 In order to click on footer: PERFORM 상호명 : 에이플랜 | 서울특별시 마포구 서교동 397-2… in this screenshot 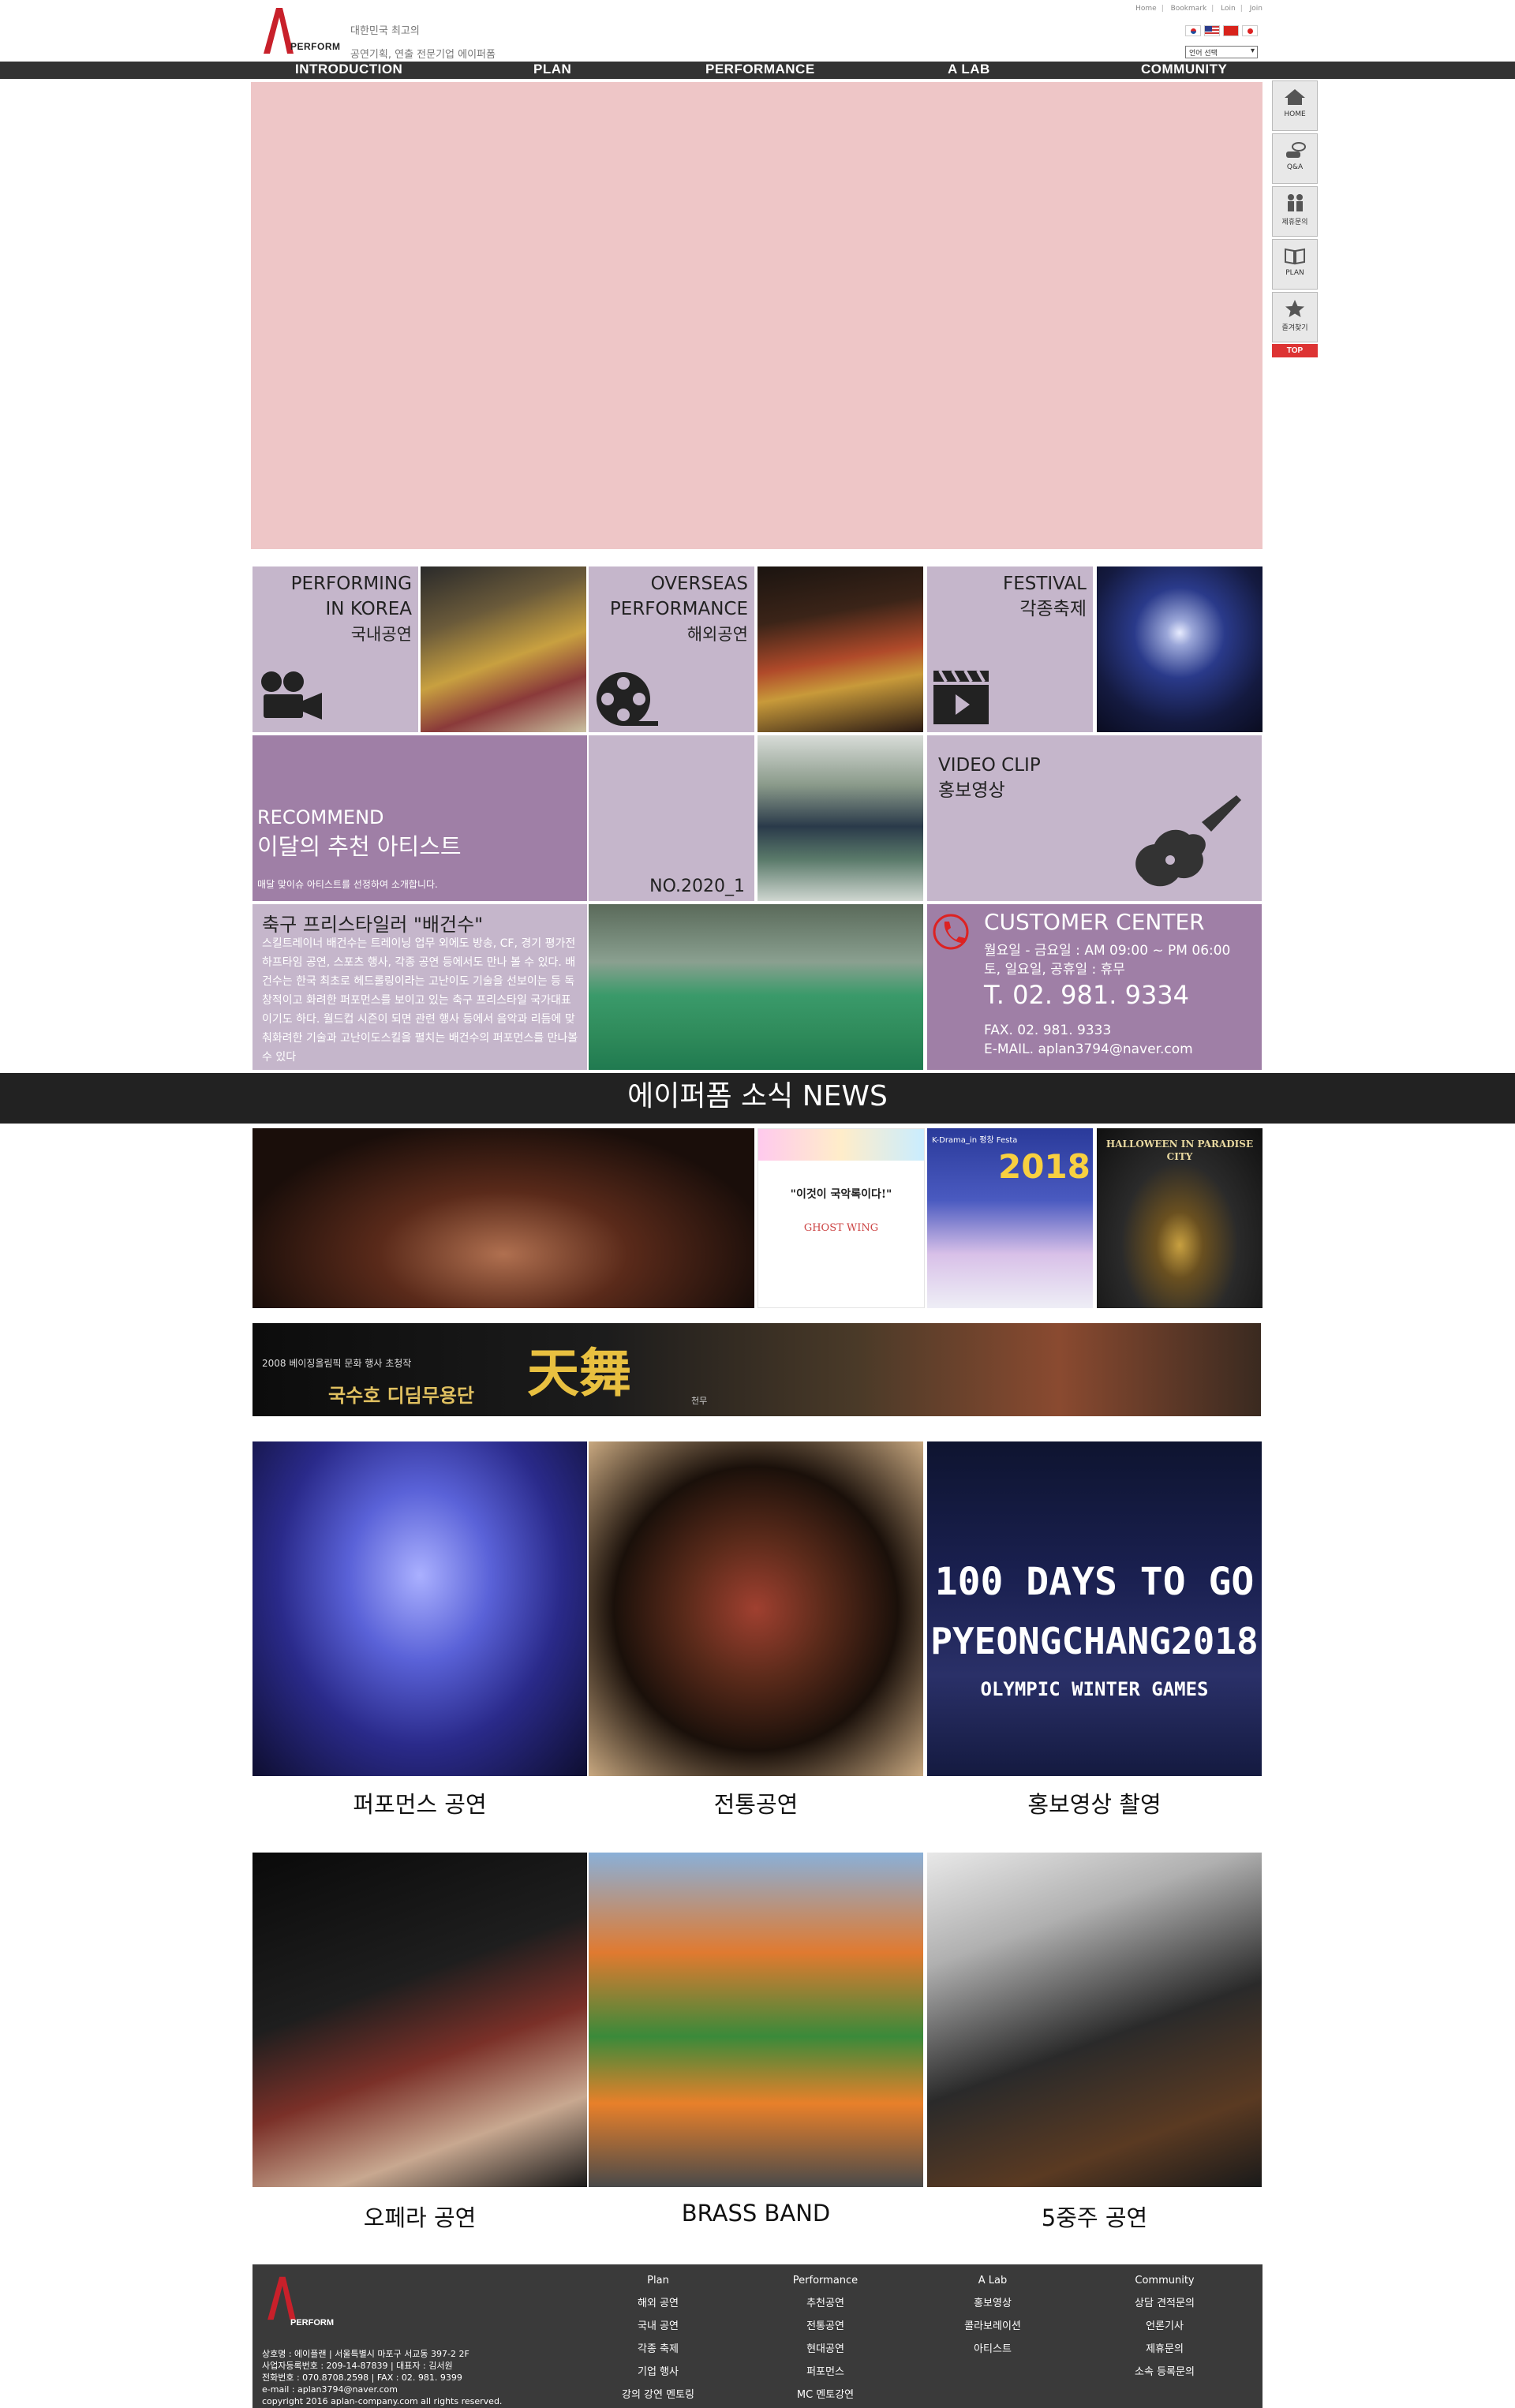, I will do `click(757, 2336)`.